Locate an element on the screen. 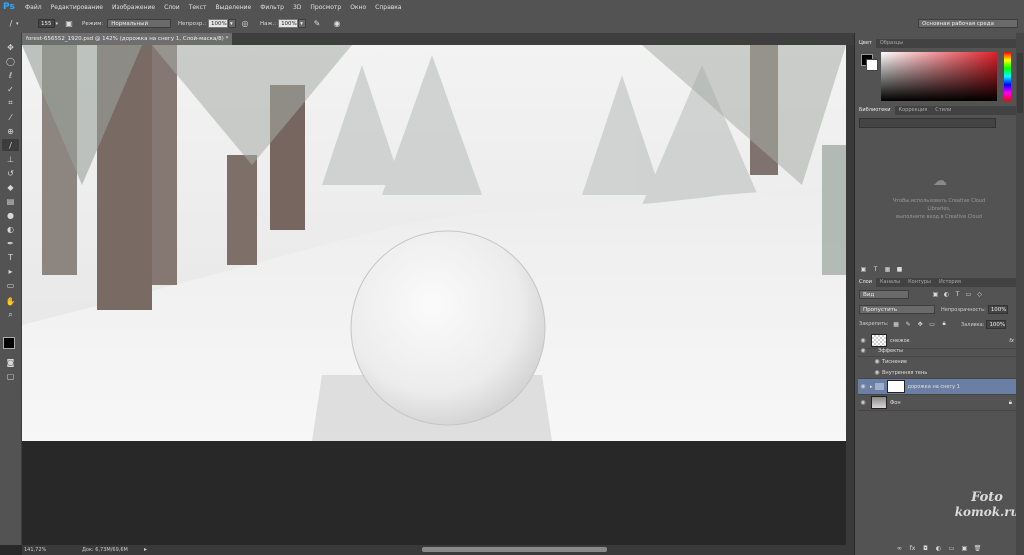  path-select-icon: ▸ is located at coordinates (10, 271).